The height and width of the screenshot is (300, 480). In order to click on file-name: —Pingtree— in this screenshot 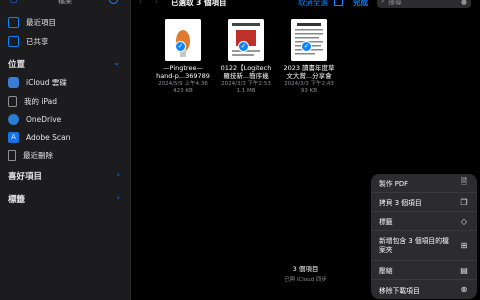, I will do `click(183, 68)`.